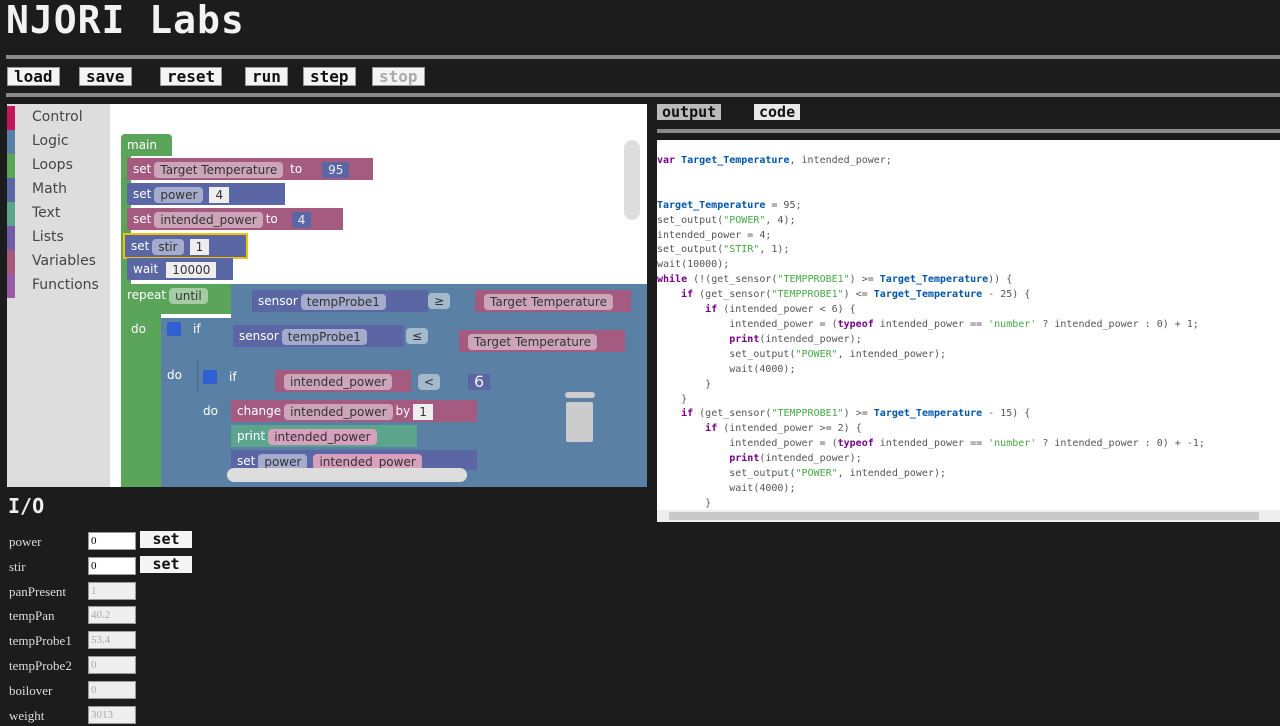 This screenshot has width=1280, height=726. I want to click on repeat-body, so click(141, 400).